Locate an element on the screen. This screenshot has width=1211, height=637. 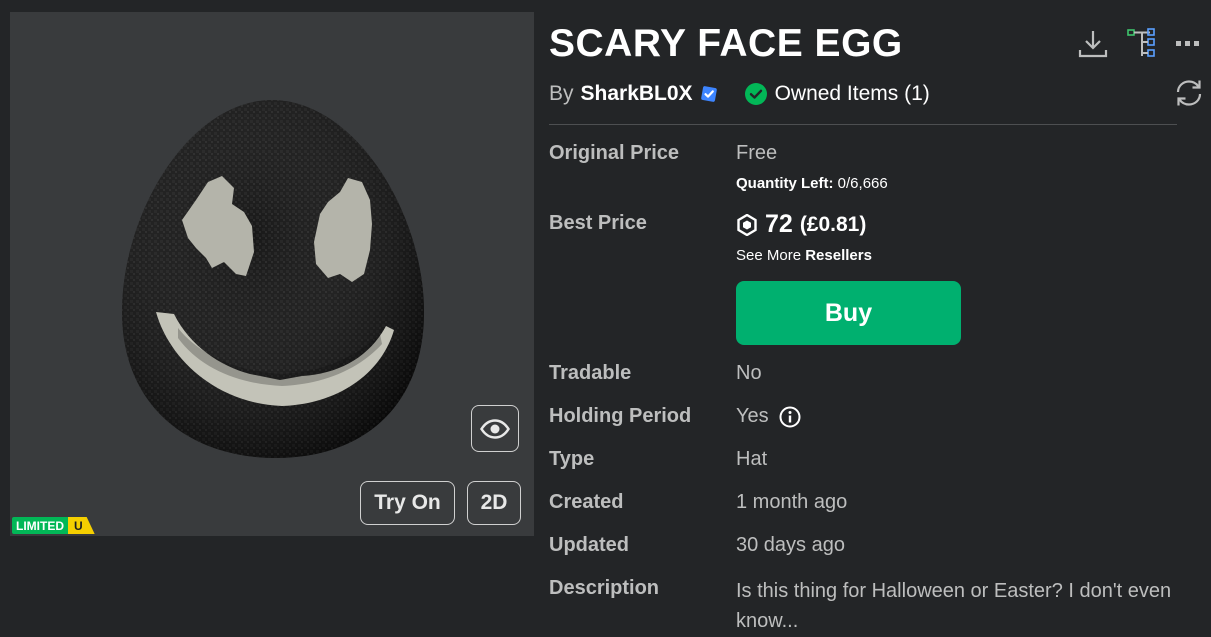
owned-items: Owned Items (1) is located at coordinates (837, 94).